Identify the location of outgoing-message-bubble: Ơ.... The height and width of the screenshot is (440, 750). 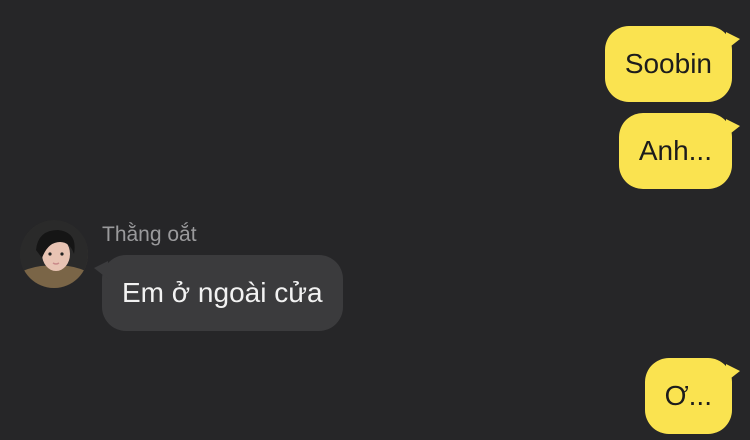
(692, 396).